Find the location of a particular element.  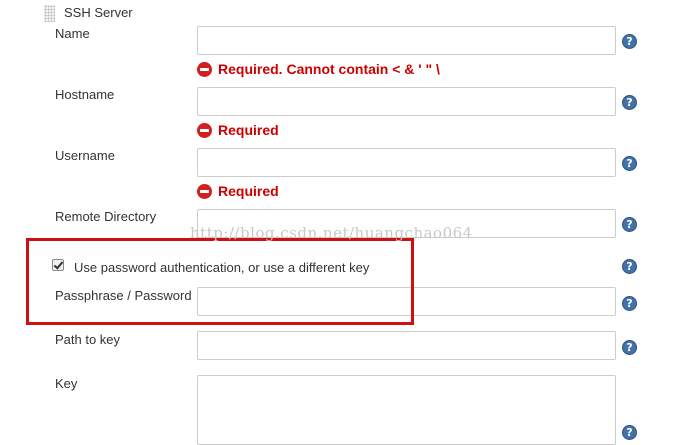

passphrase-label: Passphrase / Password is located at coordinates (123, 295).